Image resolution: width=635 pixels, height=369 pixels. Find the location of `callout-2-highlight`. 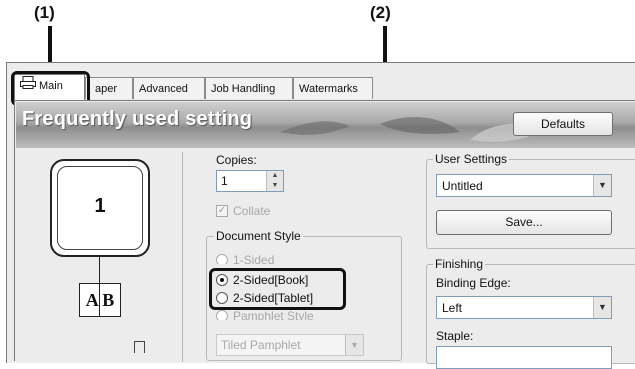

callout-2-highlight is located at coordinates (277, 289).